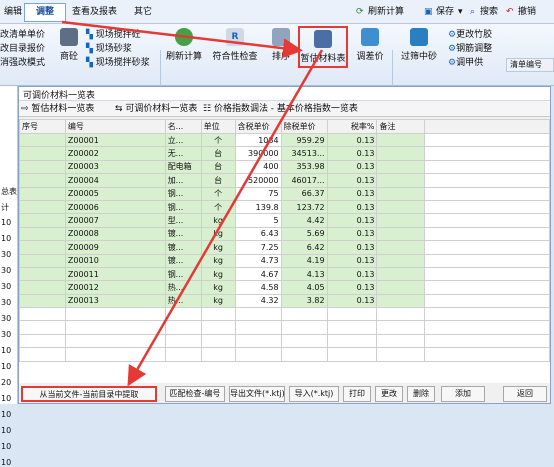 The width and height of the screenshot is (554, 467). I want to click on arrow-adjust-to-materials, so click(182, 39).